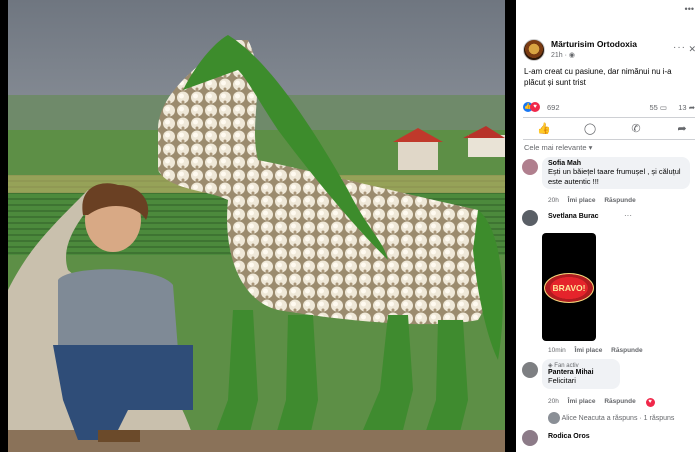 Image resolution: width=700 pixels, height=452 pixels. I want to click on comment-icon: ◯, so click(590, 129).